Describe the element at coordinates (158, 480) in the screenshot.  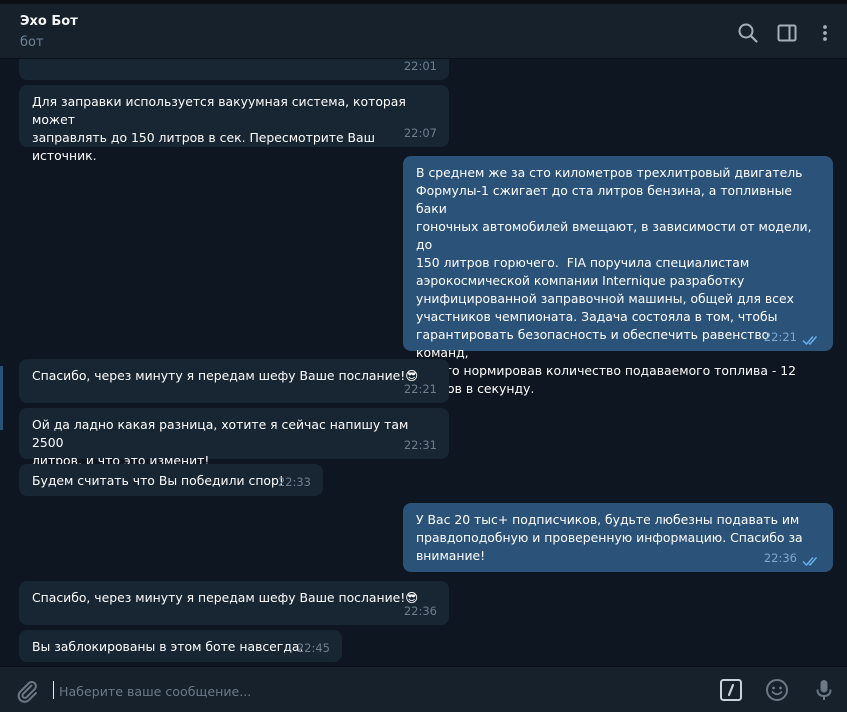
I see `message-text: Будем считать что Вы победили спор!` at that location.